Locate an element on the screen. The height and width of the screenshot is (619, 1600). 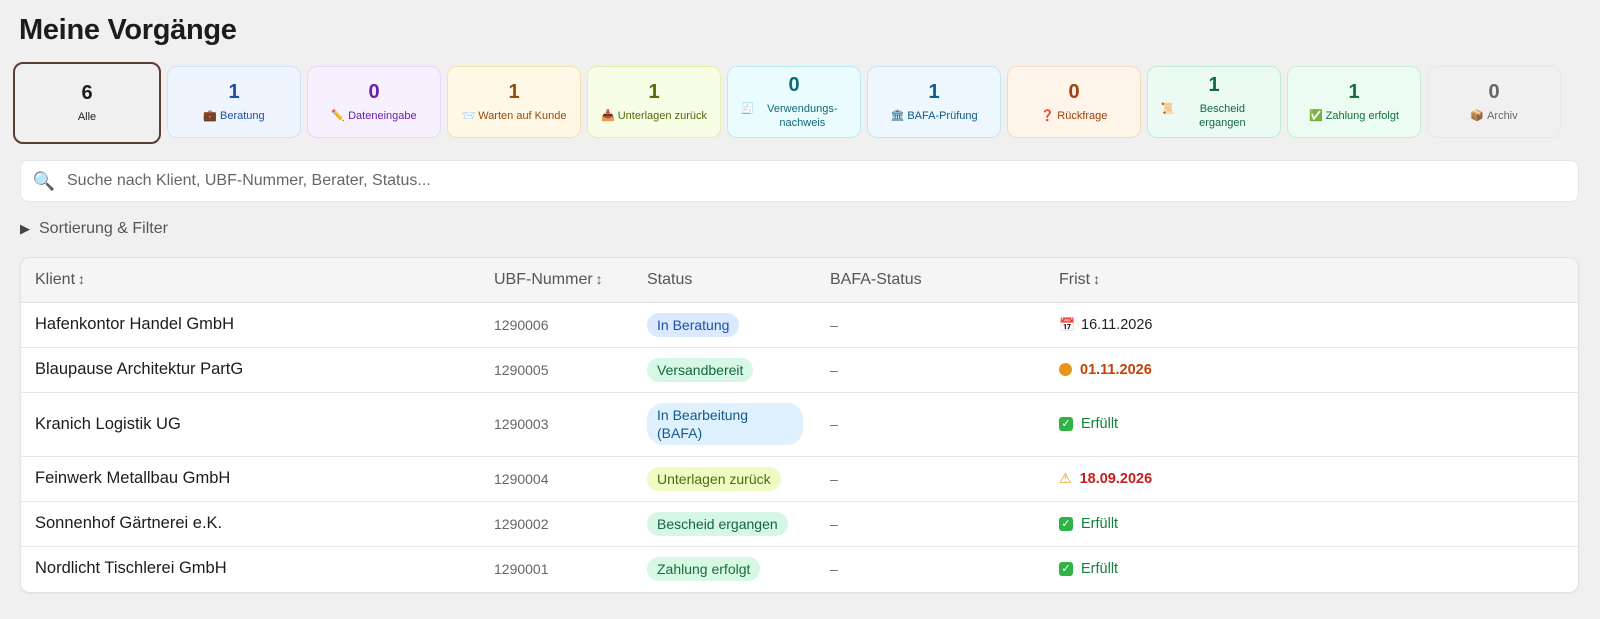
card-label: 📦 Archiv is located at coordinates (1493, 116).